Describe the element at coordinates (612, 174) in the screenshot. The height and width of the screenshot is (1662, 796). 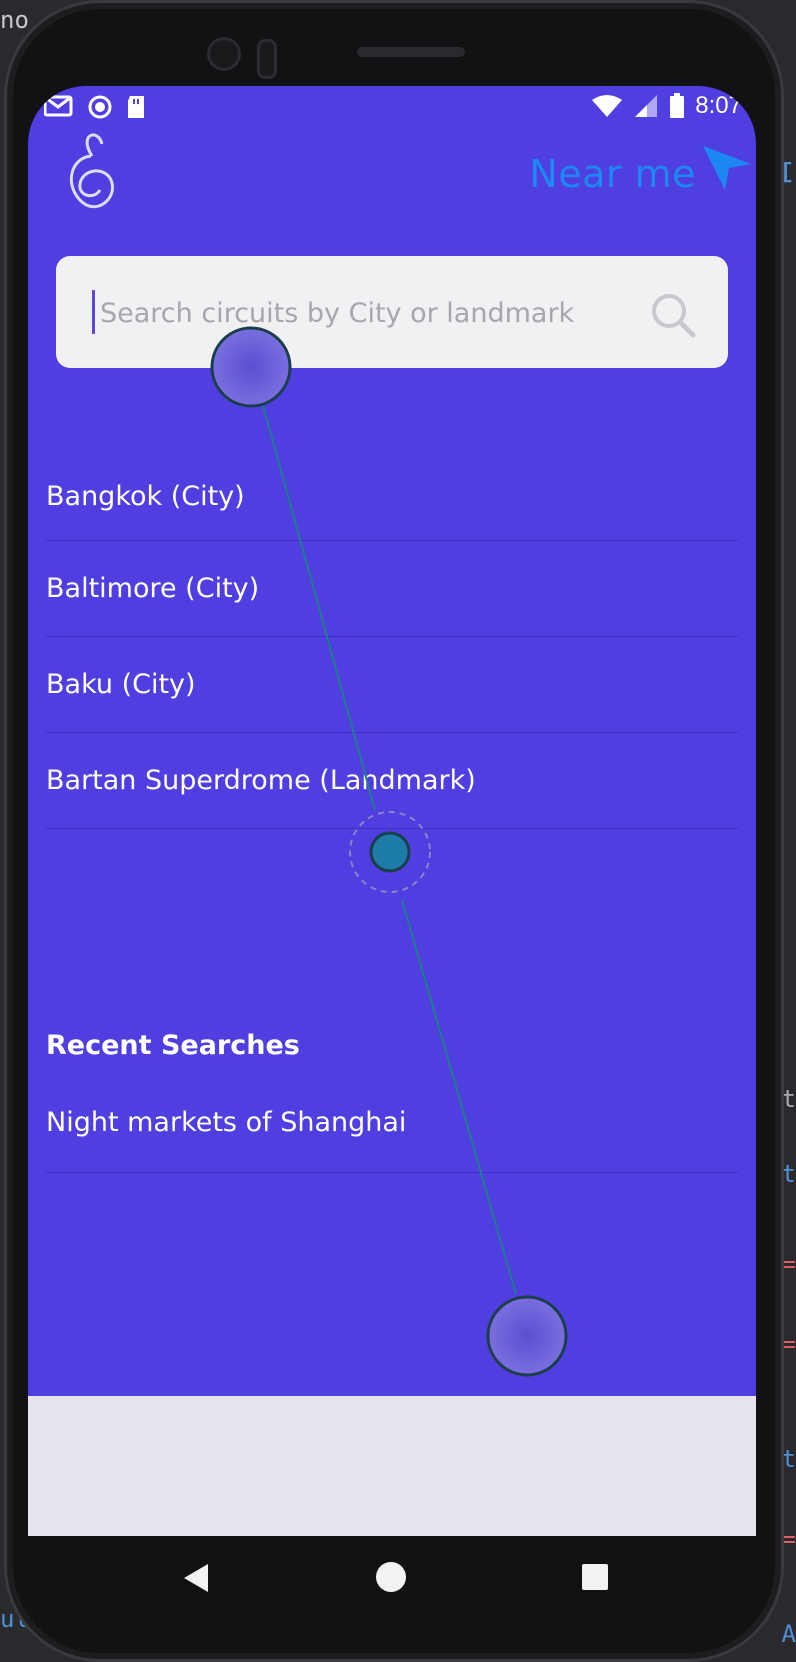
I see `near-me-label: Near me` at that location.